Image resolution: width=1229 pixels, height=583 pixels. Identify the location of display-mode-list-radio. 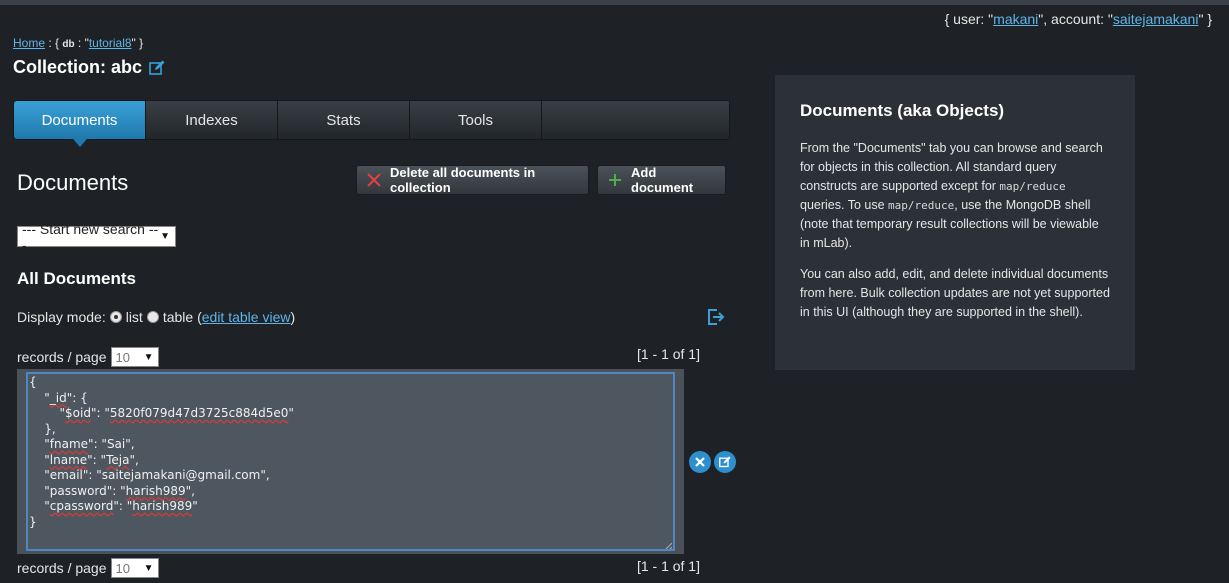
(115, 317).